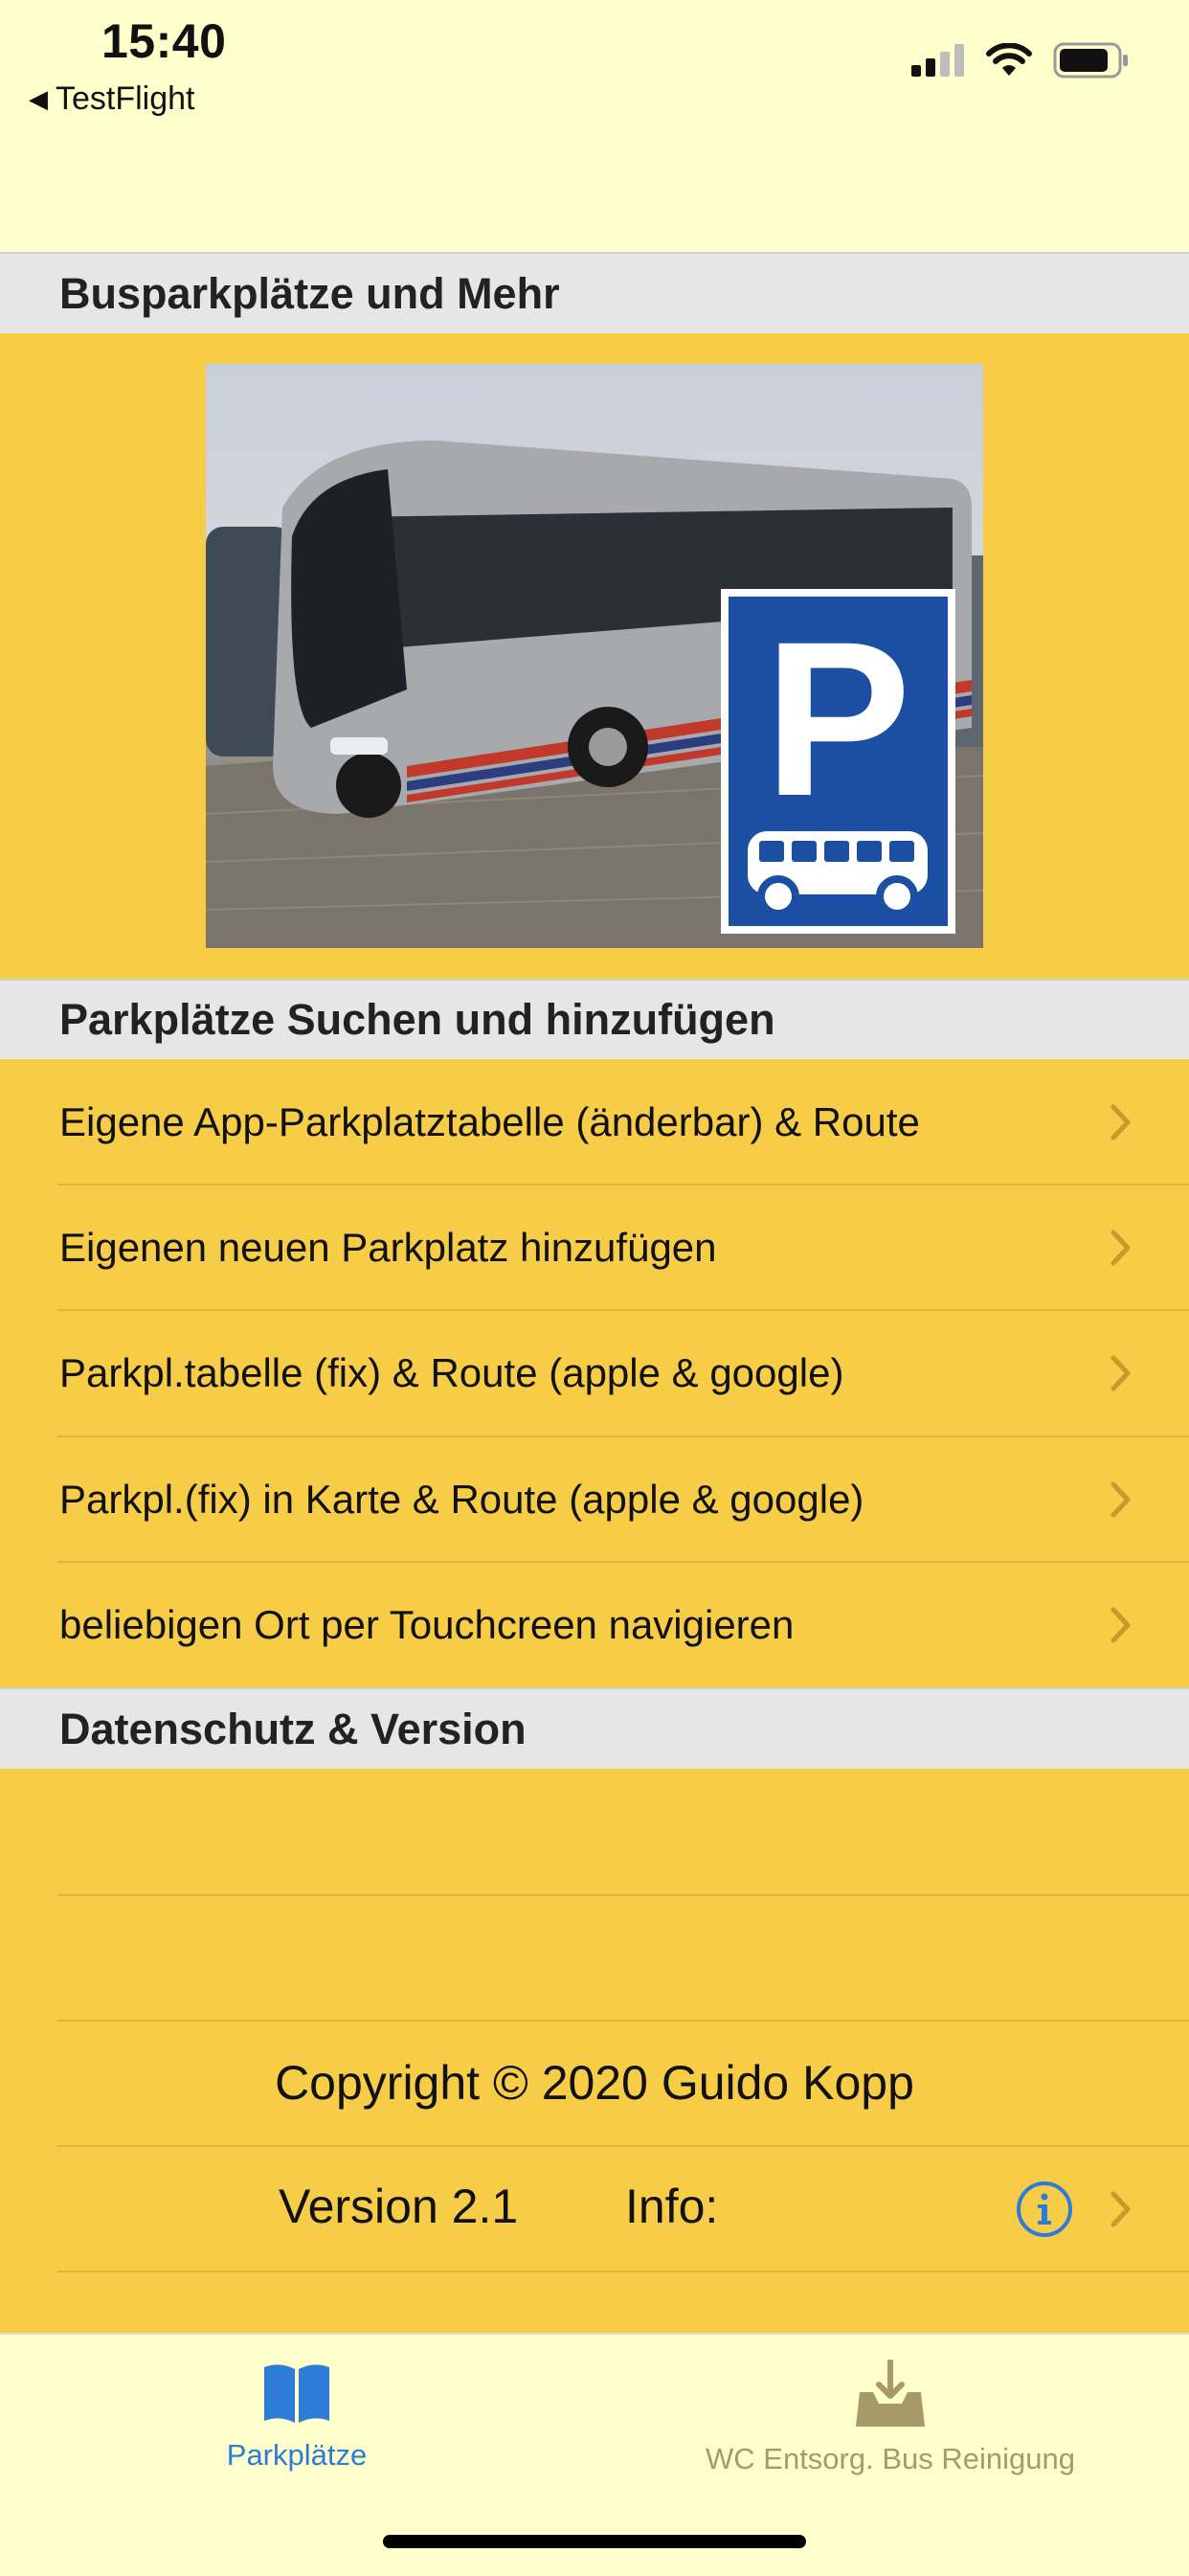  I want to click on wifi-icon, so click(1009, 59).